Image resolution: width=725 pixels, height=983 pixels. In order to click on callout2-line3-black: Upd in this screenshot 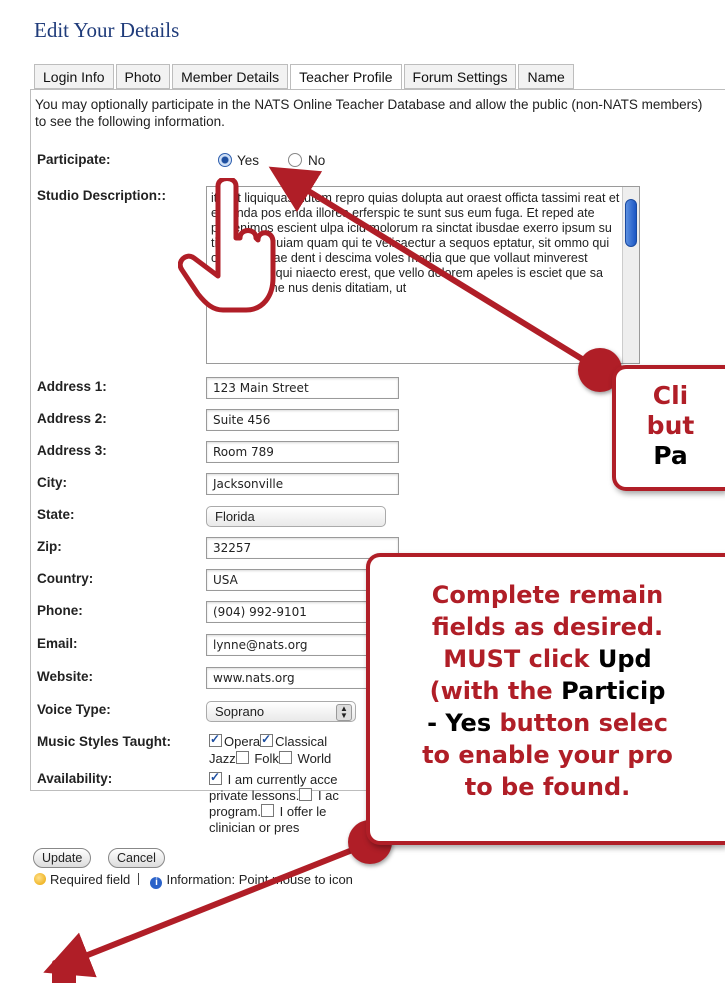, I will do `click(624, 659)`.